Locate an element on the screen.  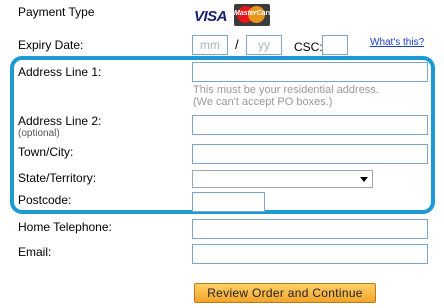
email-input is located at coordinates (310, 254).